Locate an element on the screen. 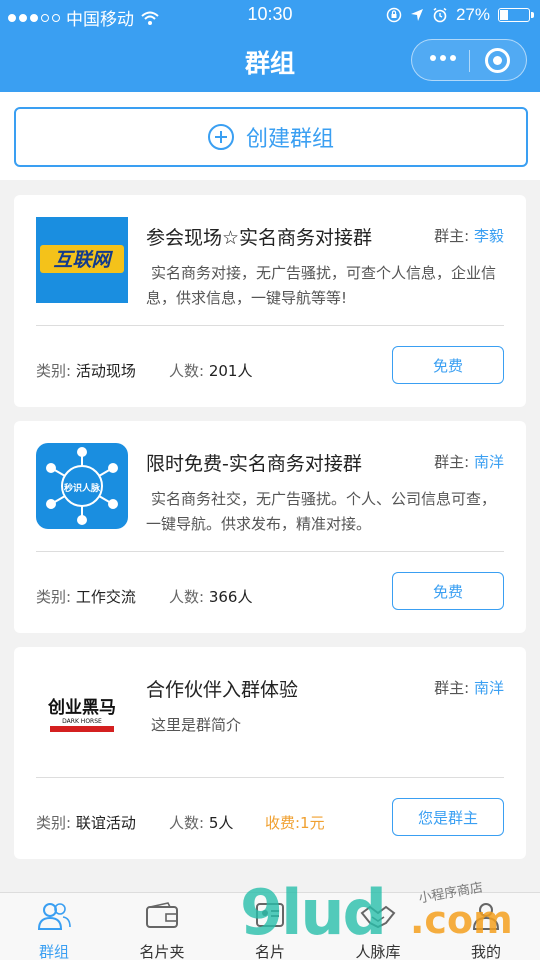 This screenshot has width=540, height=960. tab-bar: 群组 名片夹 名片 人脉库 我的 is located at coordinates (270, 926).